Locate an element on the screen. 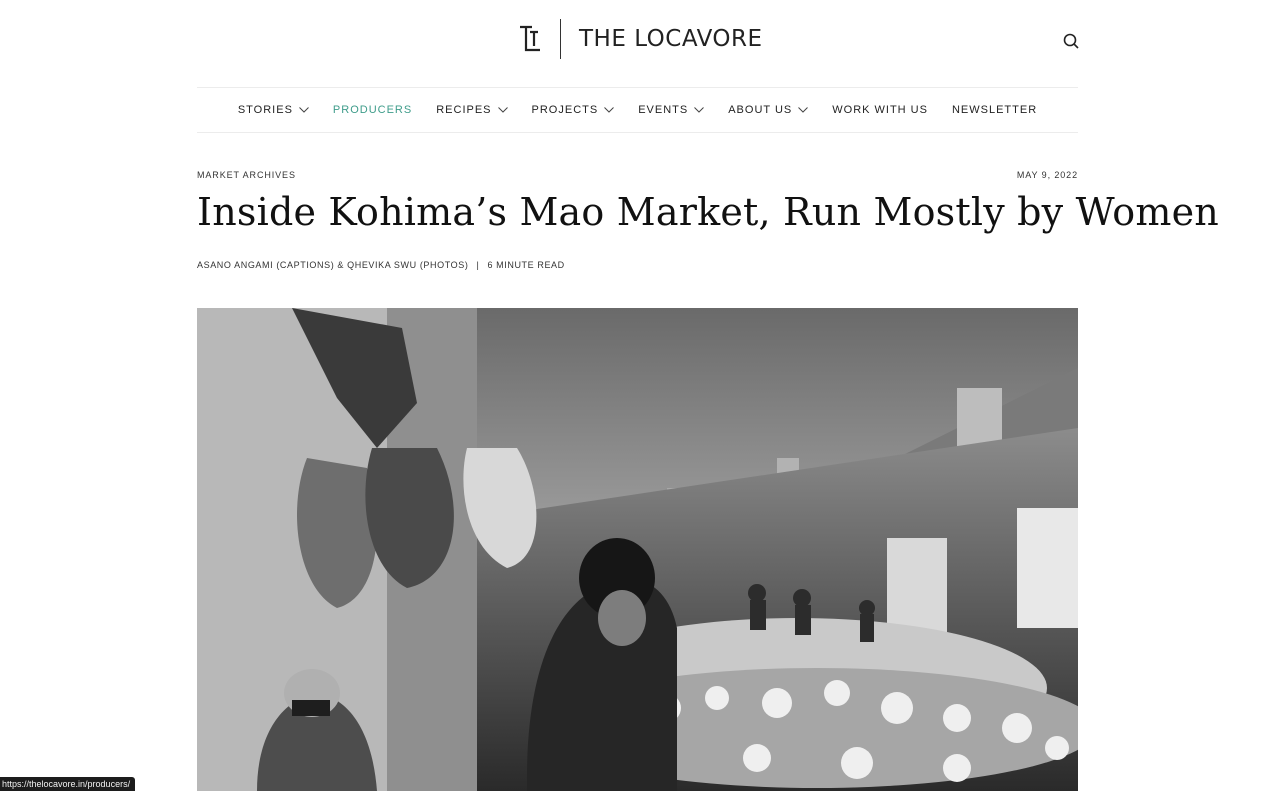 The width and height of the screenshot is (1280, 791). status-bar-url: https://thelocavore.in/producers/ is located at coordinates (68, 784).